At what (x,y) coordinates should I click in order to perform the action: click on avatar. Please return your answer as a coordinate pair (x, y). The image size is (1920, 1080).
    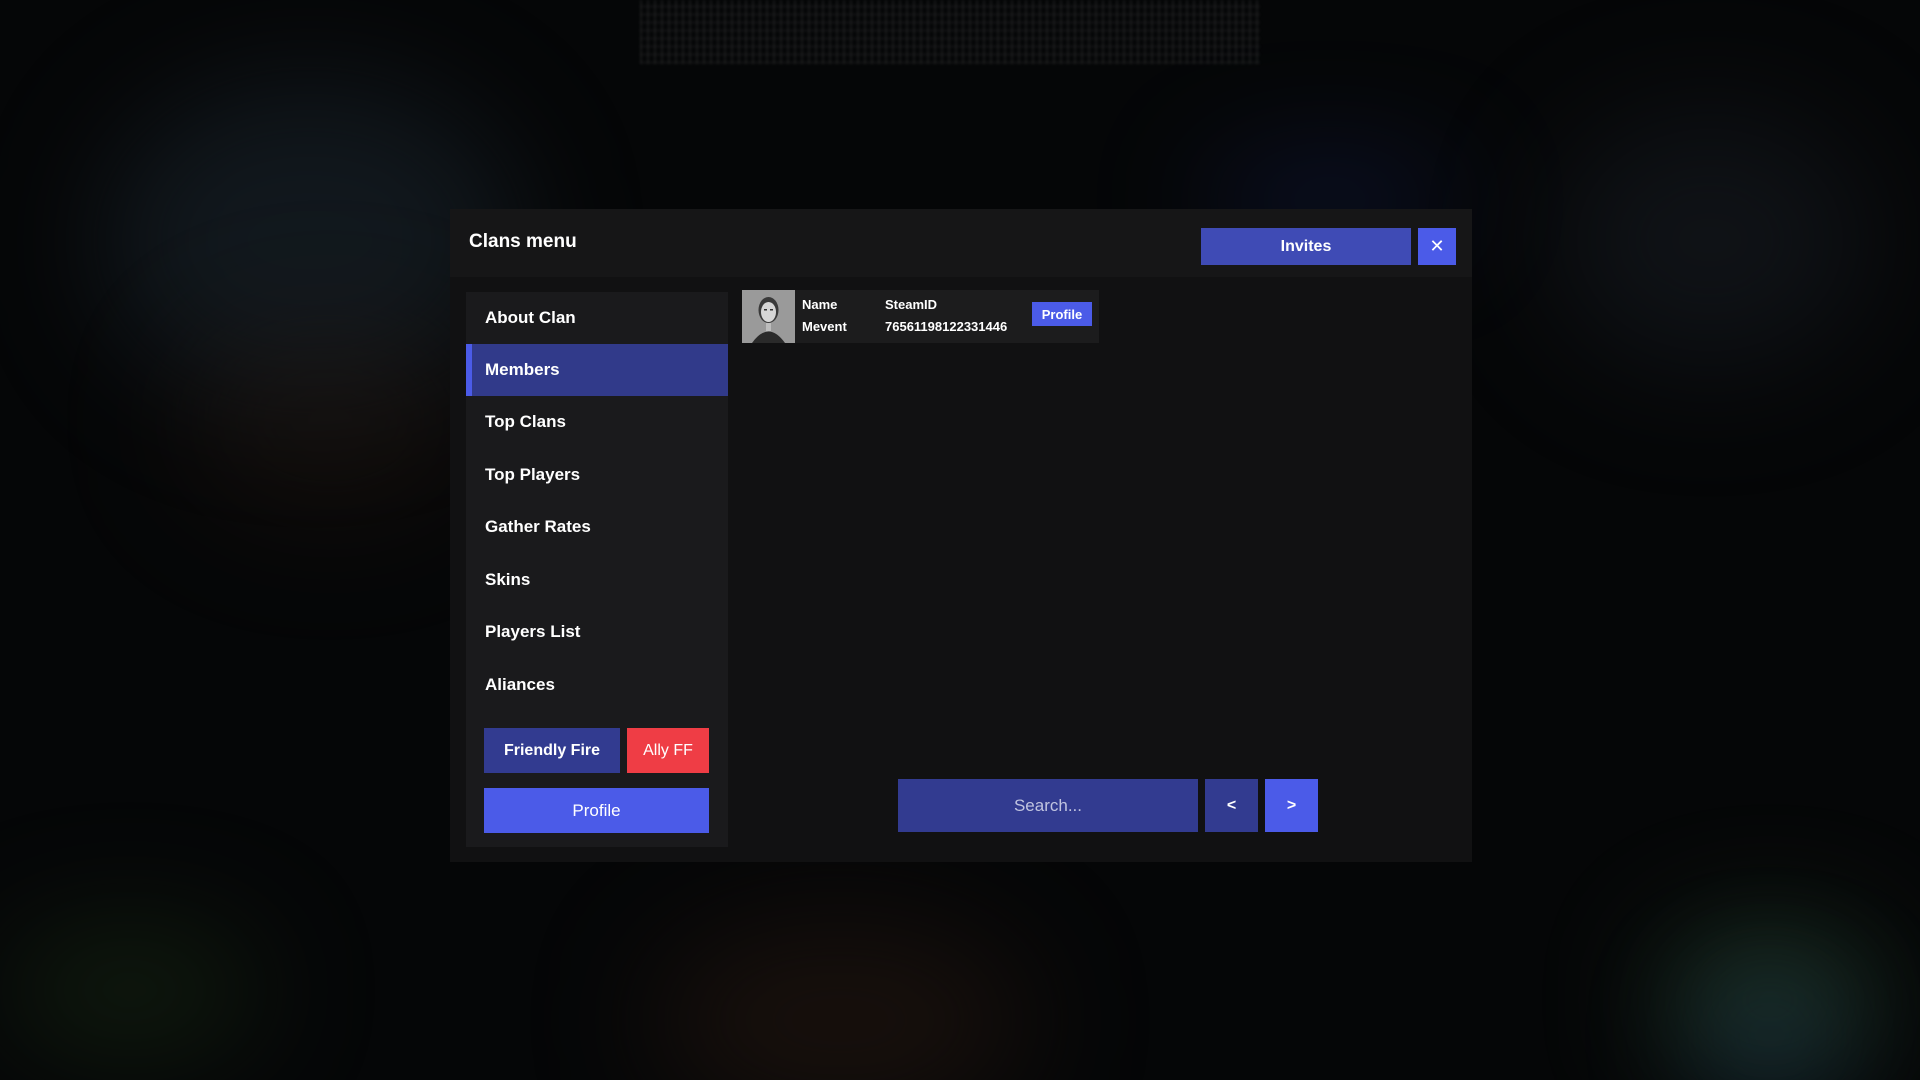
    Looking at the image, I should click on (768, 316).